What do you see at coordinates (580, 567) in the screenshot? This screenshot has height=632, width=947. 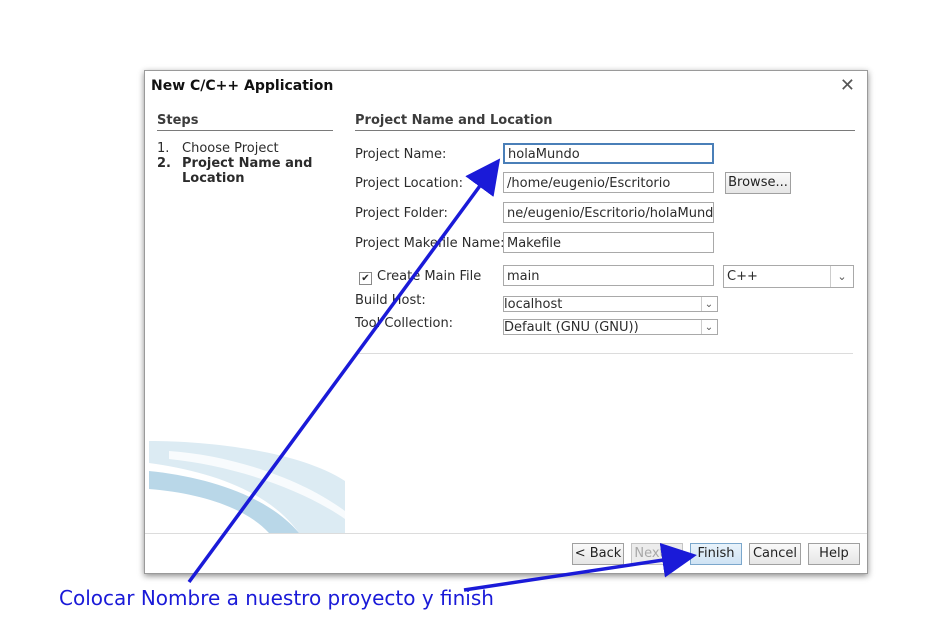 I see `arrow-to-finish-button` at bounding box center [580, 567].